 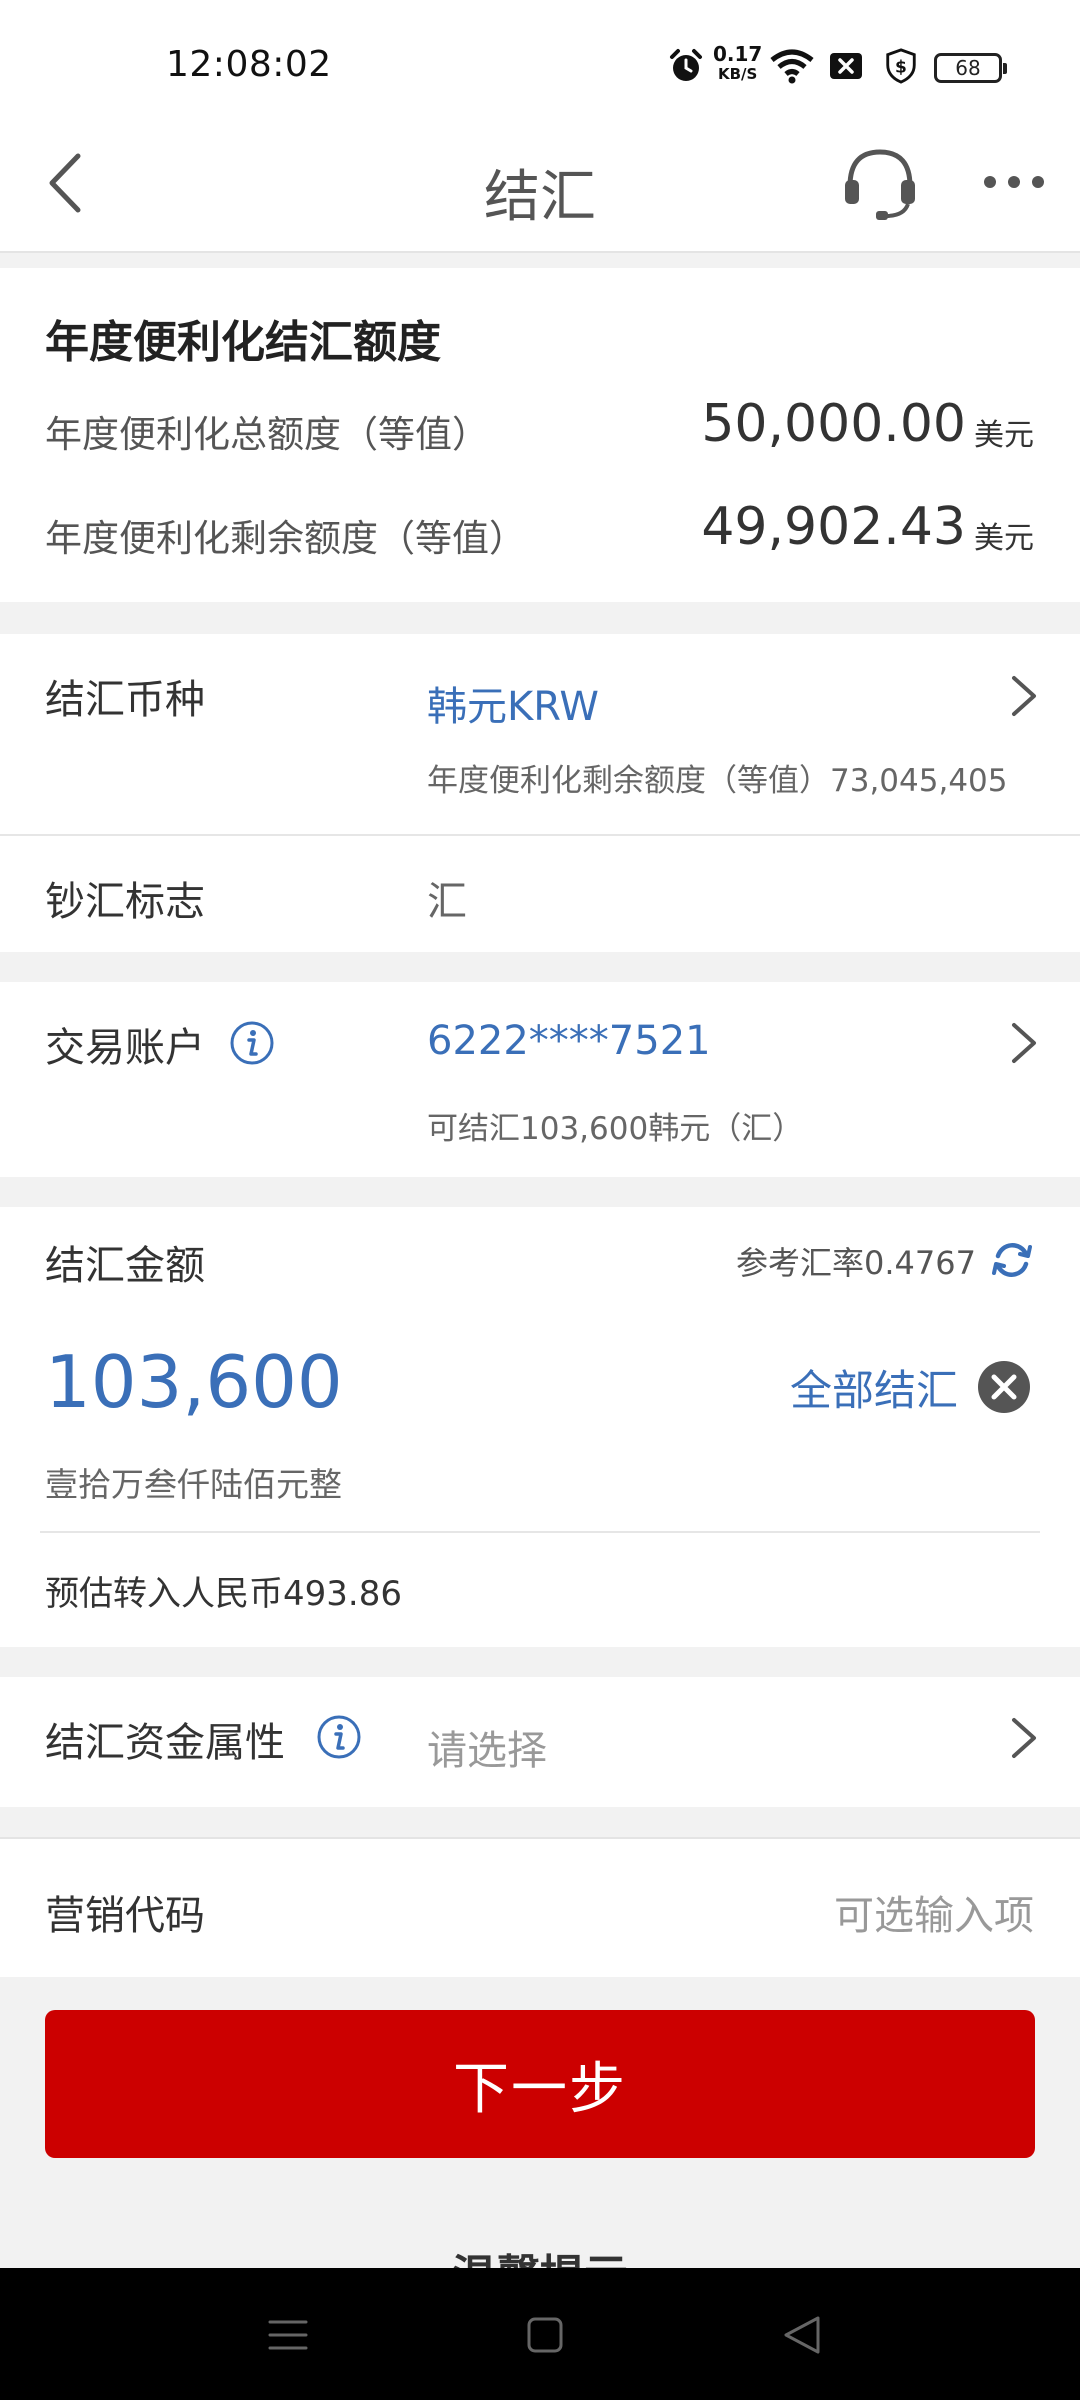 I want to click on currency-remaining-quota: 年度便利化剩余额度（等值）73,045,405, so click(x=717, y=781).